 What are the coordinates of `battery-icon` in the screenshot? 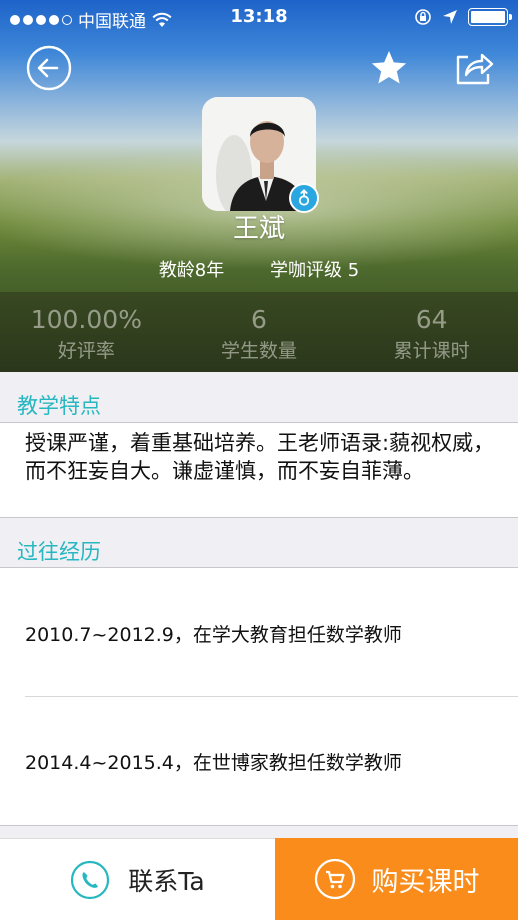 It's located at (490, 17).